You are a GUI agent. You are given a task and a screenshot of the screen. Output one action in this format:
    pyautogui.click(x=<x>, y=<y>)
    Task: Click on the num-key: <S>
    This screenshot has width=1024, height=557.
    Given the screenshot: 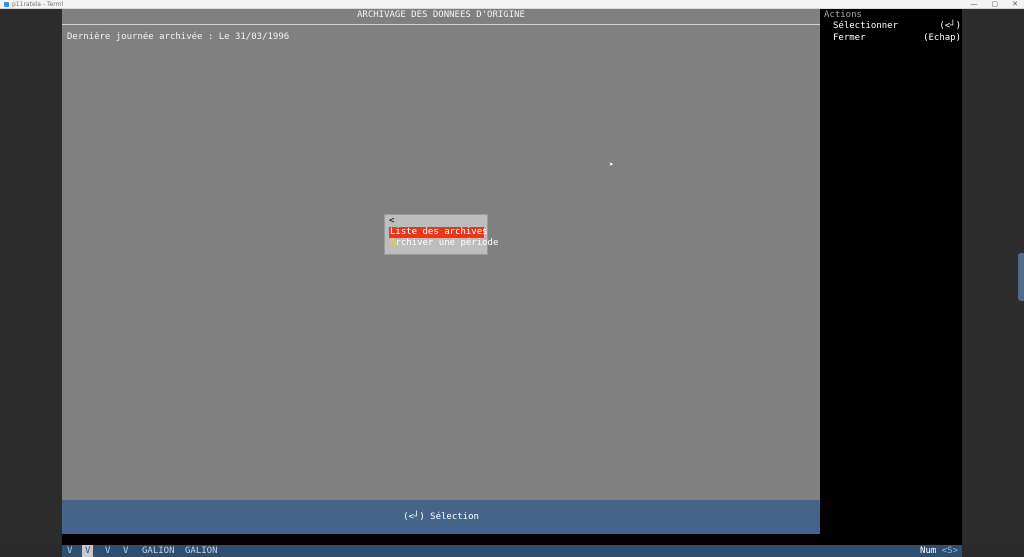 What is the action you would take?
    pyautogui.click(x=949, y=551)
    